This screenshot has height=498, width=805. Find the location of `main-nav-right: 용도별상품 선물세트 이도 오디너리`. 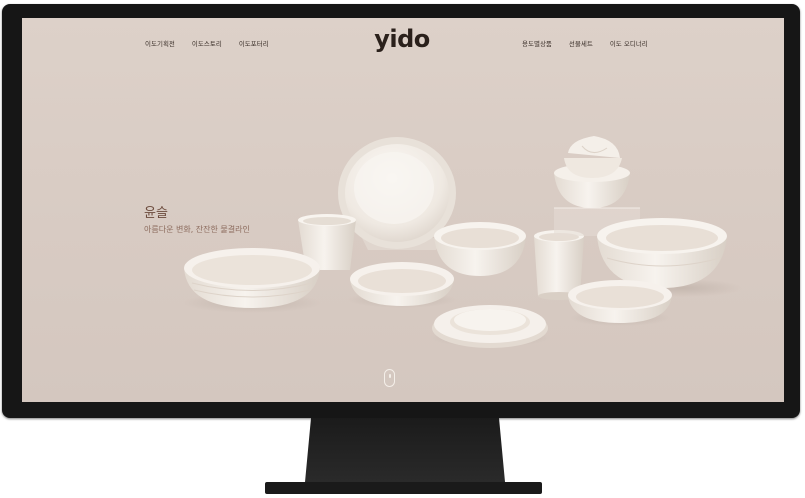

main-nav-right: 용도별상품 선물세트 이도 오디너리 is located at coordinates (585, 43).